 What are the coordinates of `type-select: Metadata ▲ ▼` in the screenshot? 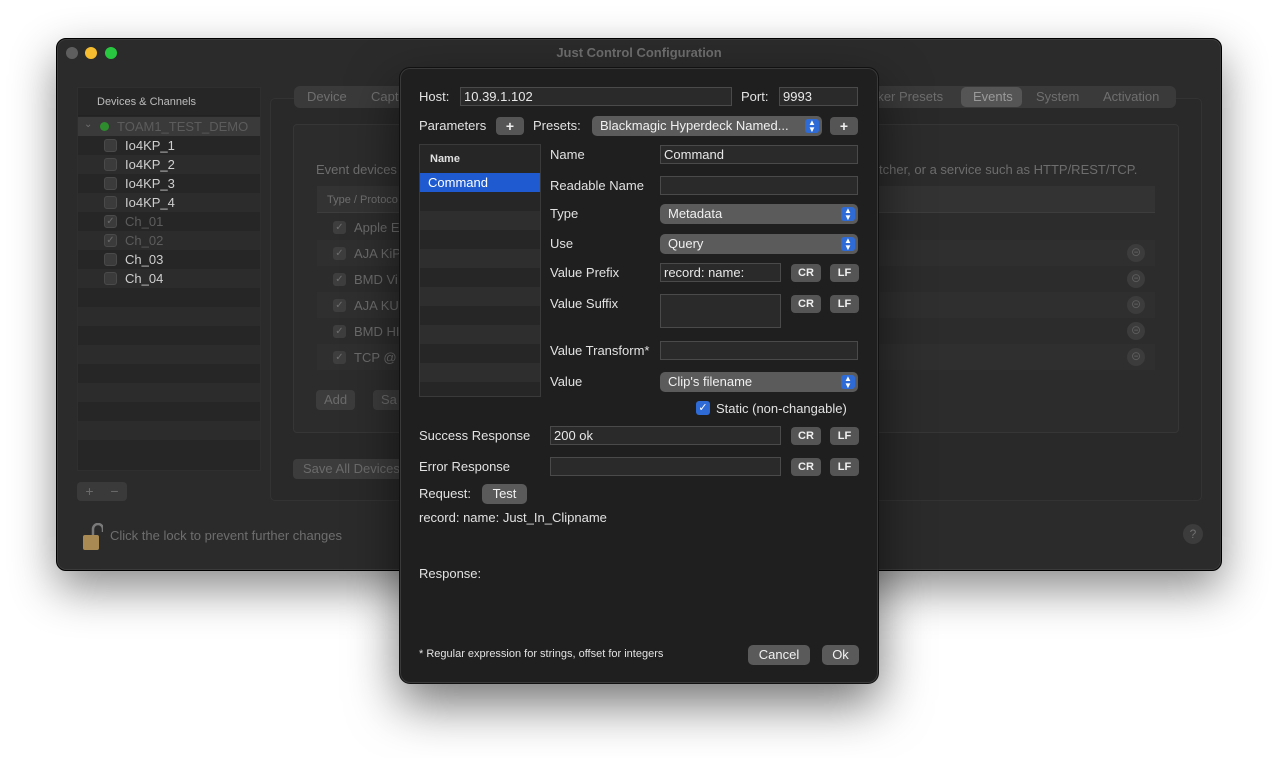 It's located at (759, 214).